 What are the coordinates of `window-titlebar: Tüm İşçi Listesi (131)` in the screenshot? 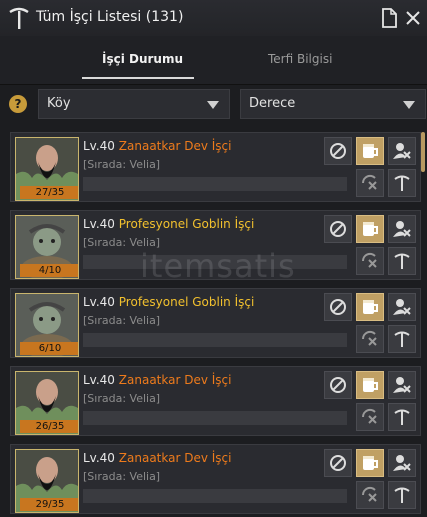 It's located at (213, 18).